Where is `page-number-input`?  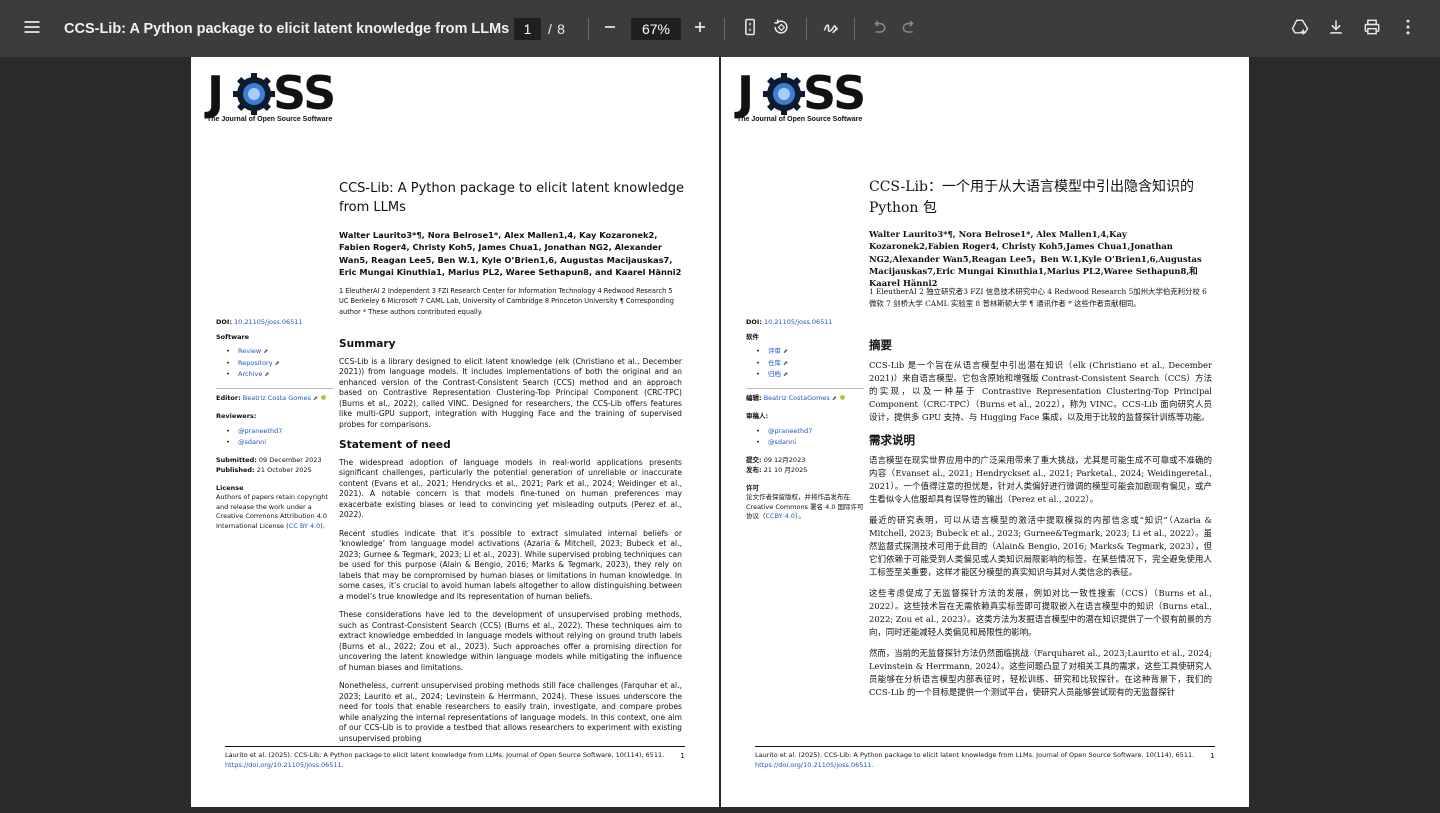
page-number-input is located at coordinates (527, 29).